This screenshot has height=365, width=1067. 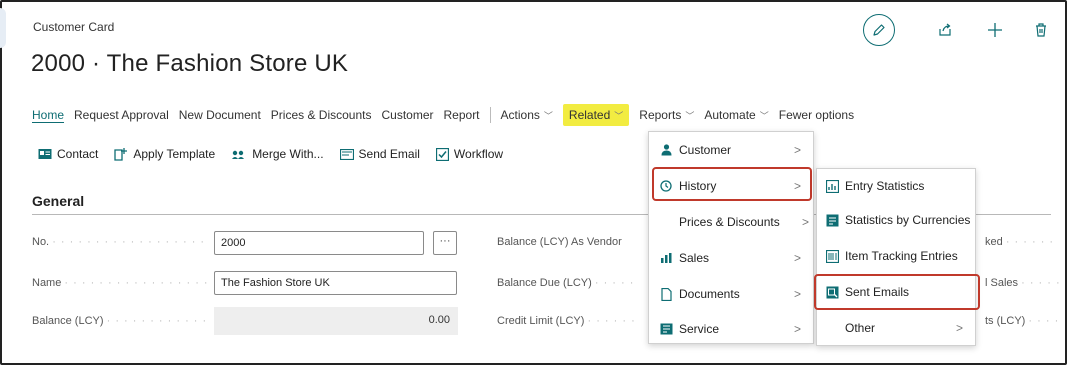 I want to click on plus-icon, so click(x=995, y=30).